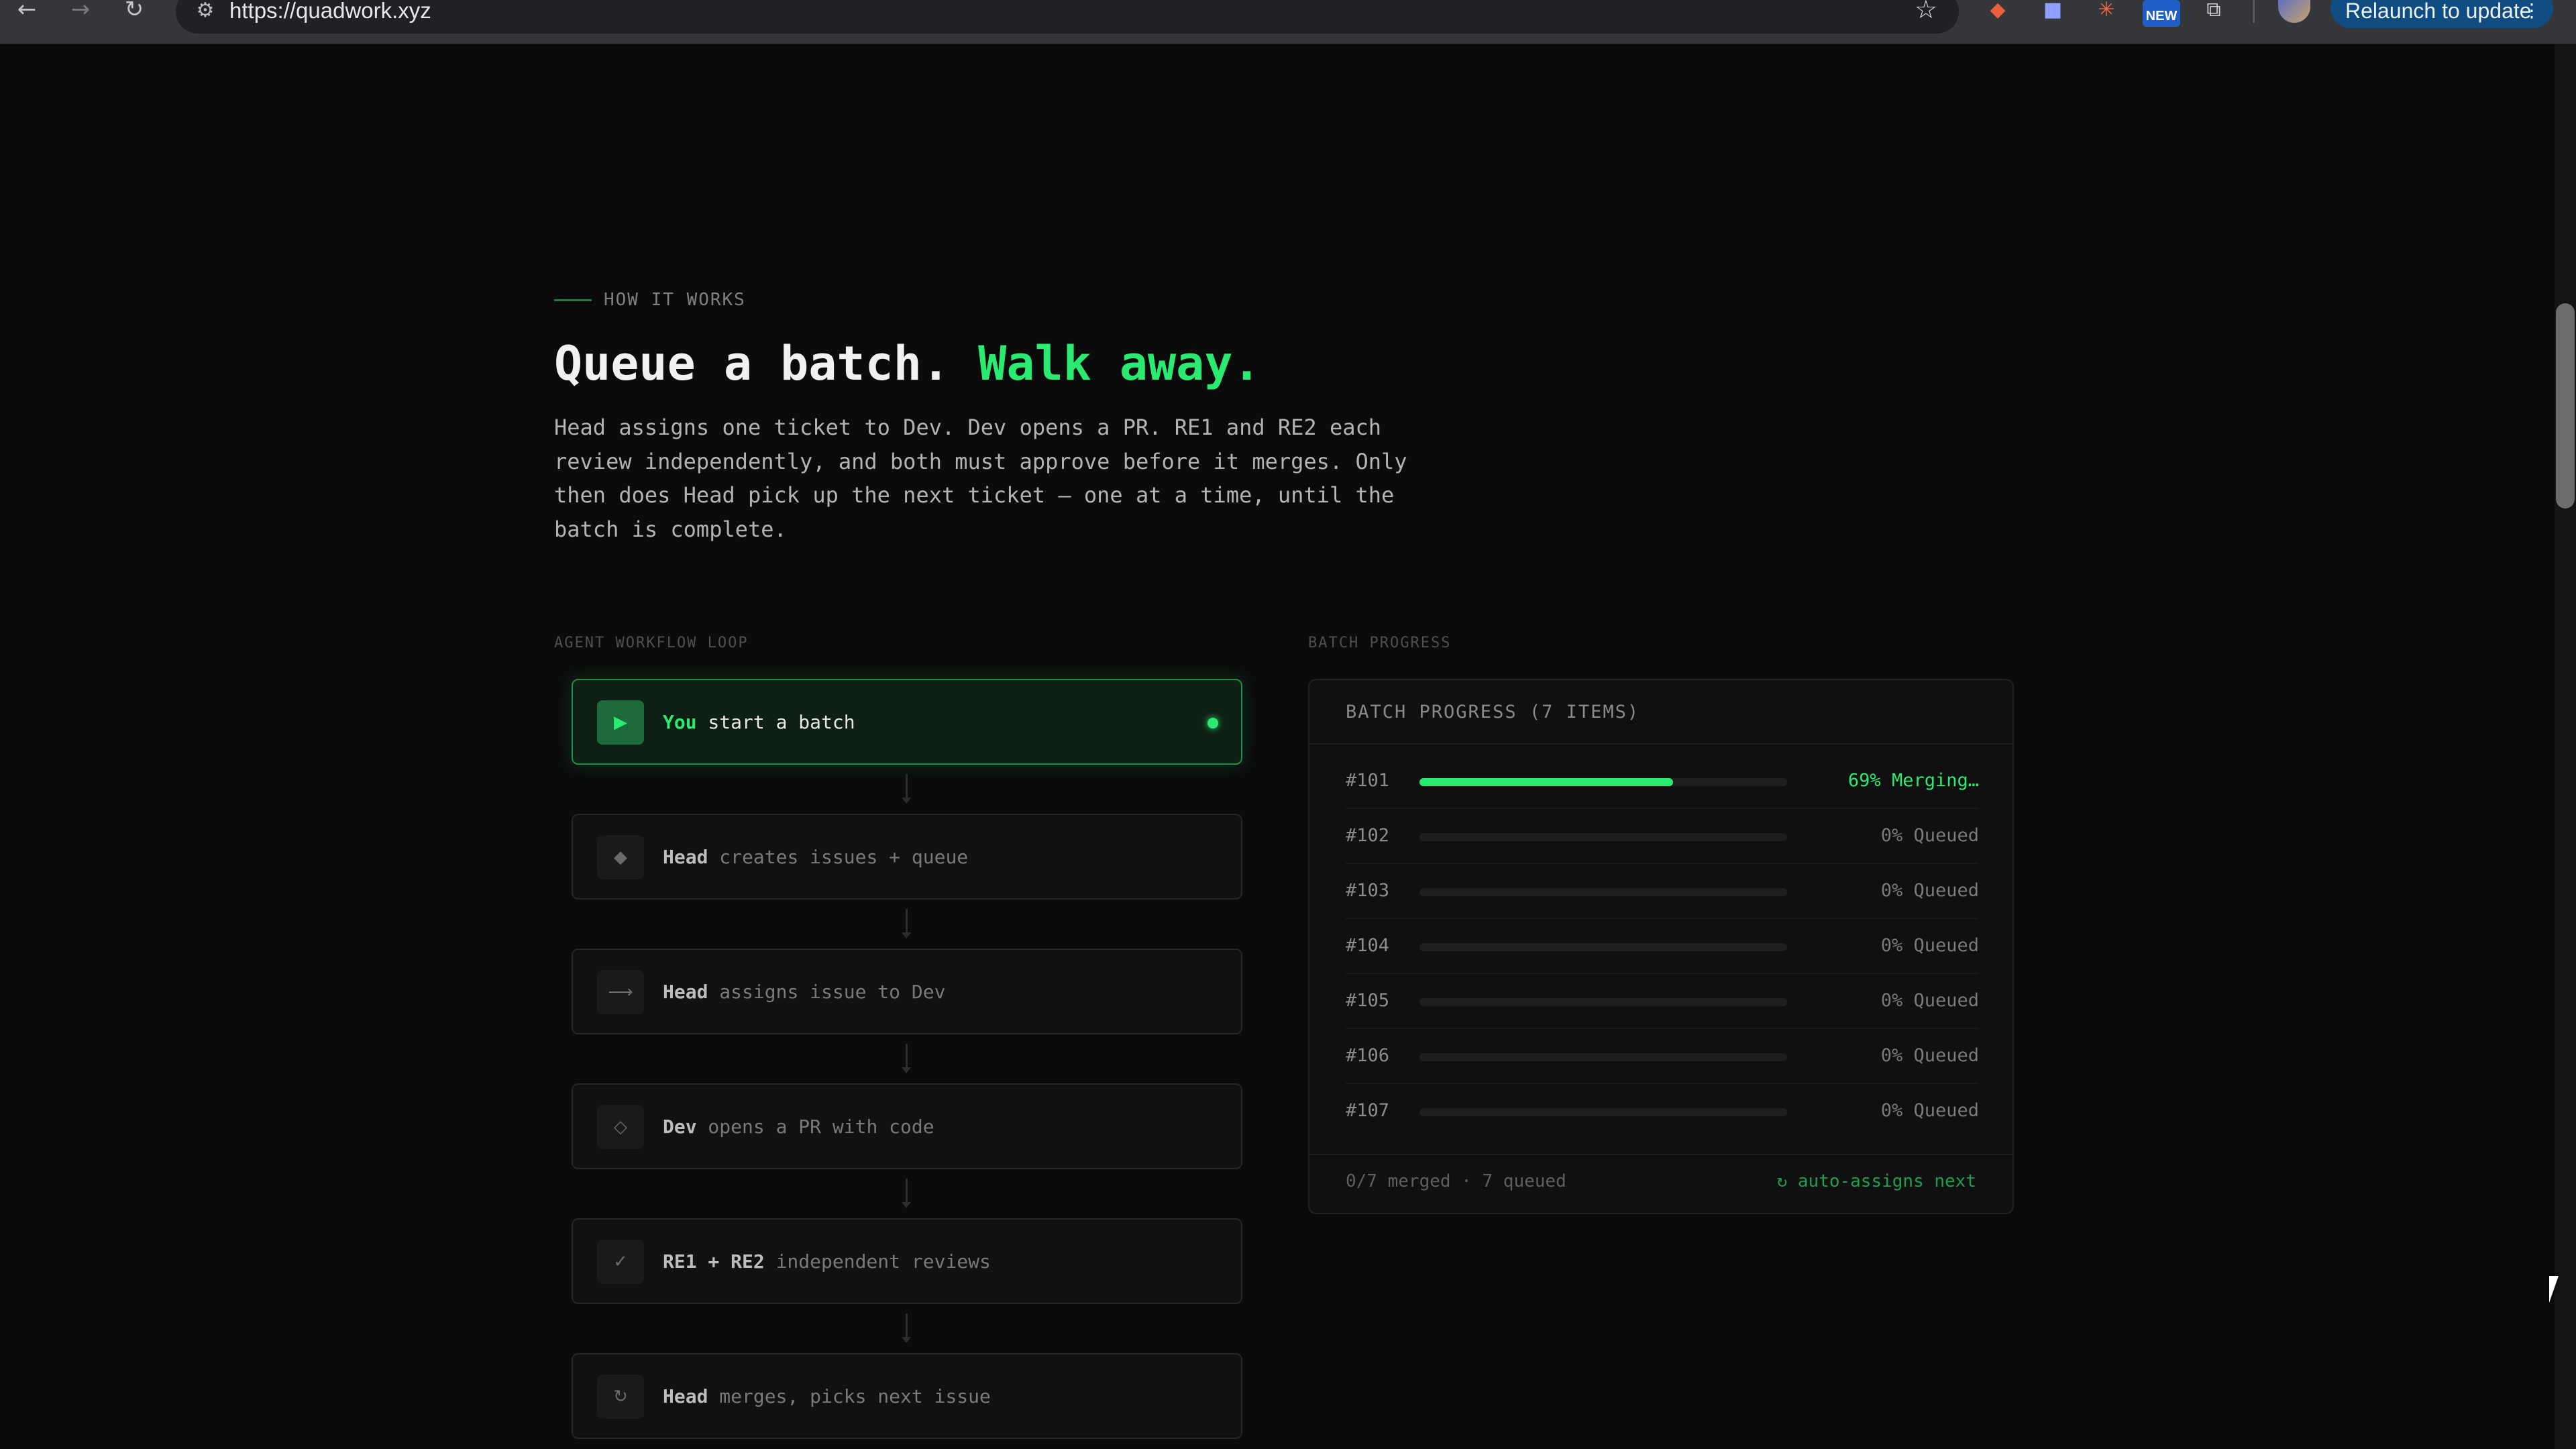 This screenshot has width=2576, height=1449. Describe the element at coordinates (2254, 11) in the screenshot. I see `toolbar-divider` at that location.